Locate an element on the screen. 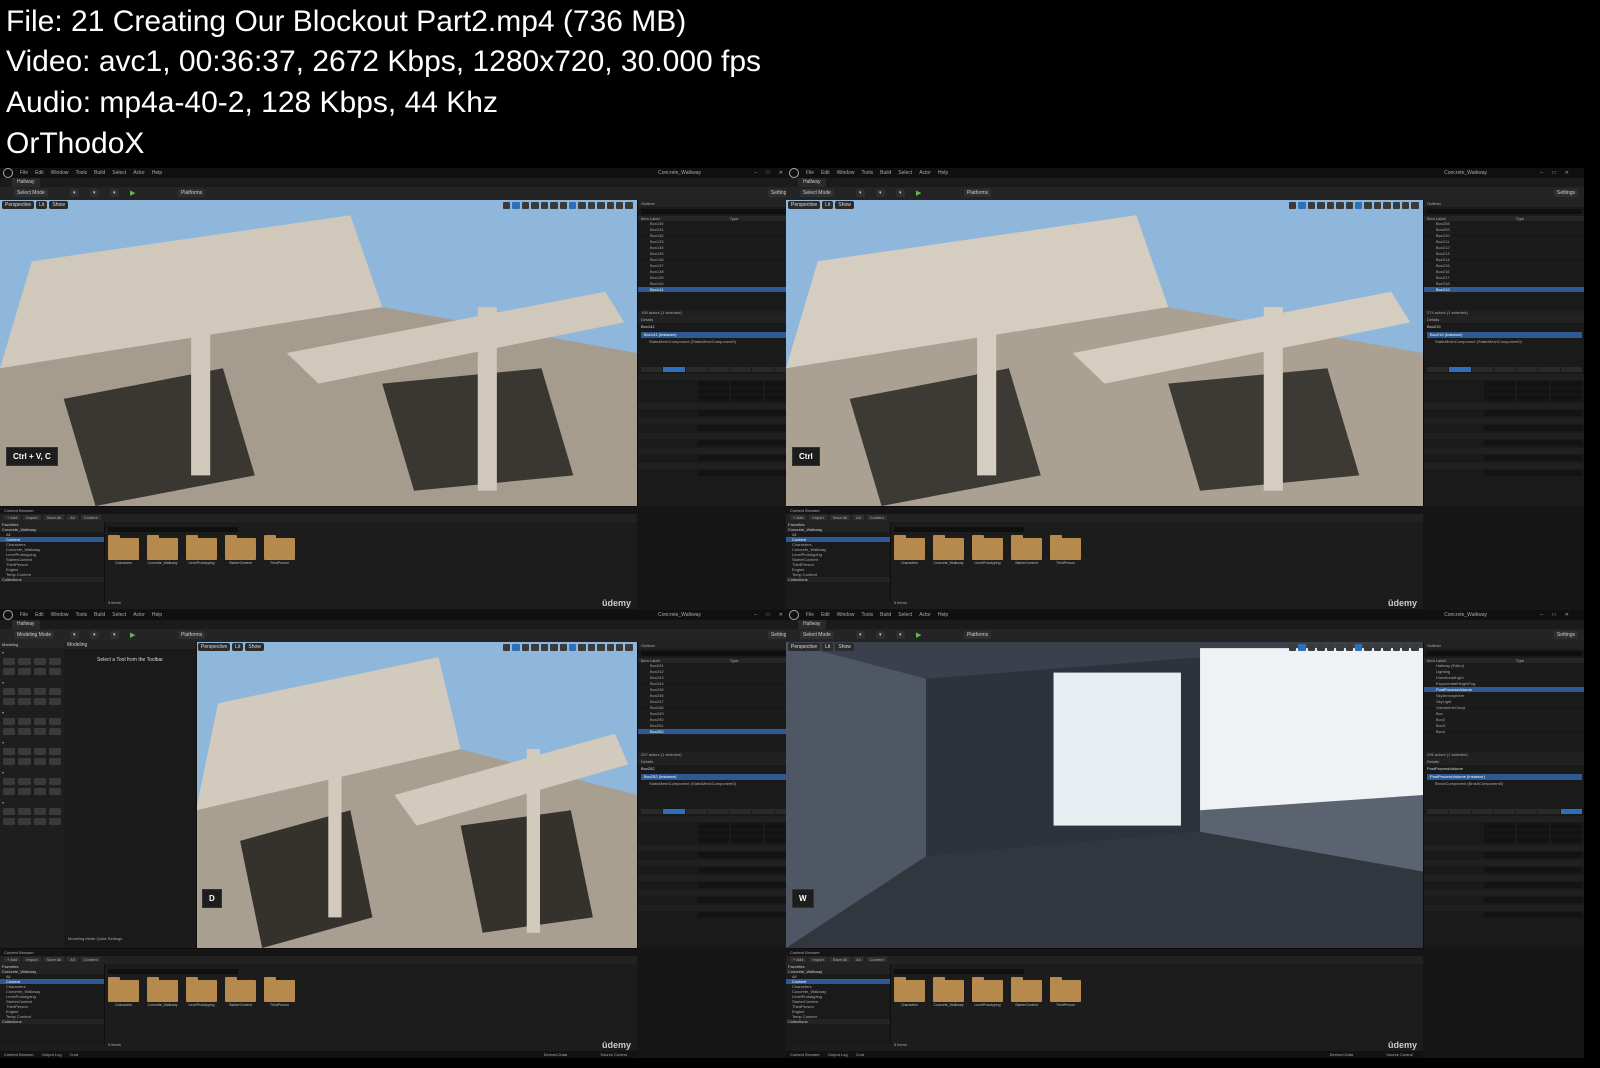 The width and height of the screenshot is (1600, 1068). play-icon: ▶ is located at coordinates (132, 193).